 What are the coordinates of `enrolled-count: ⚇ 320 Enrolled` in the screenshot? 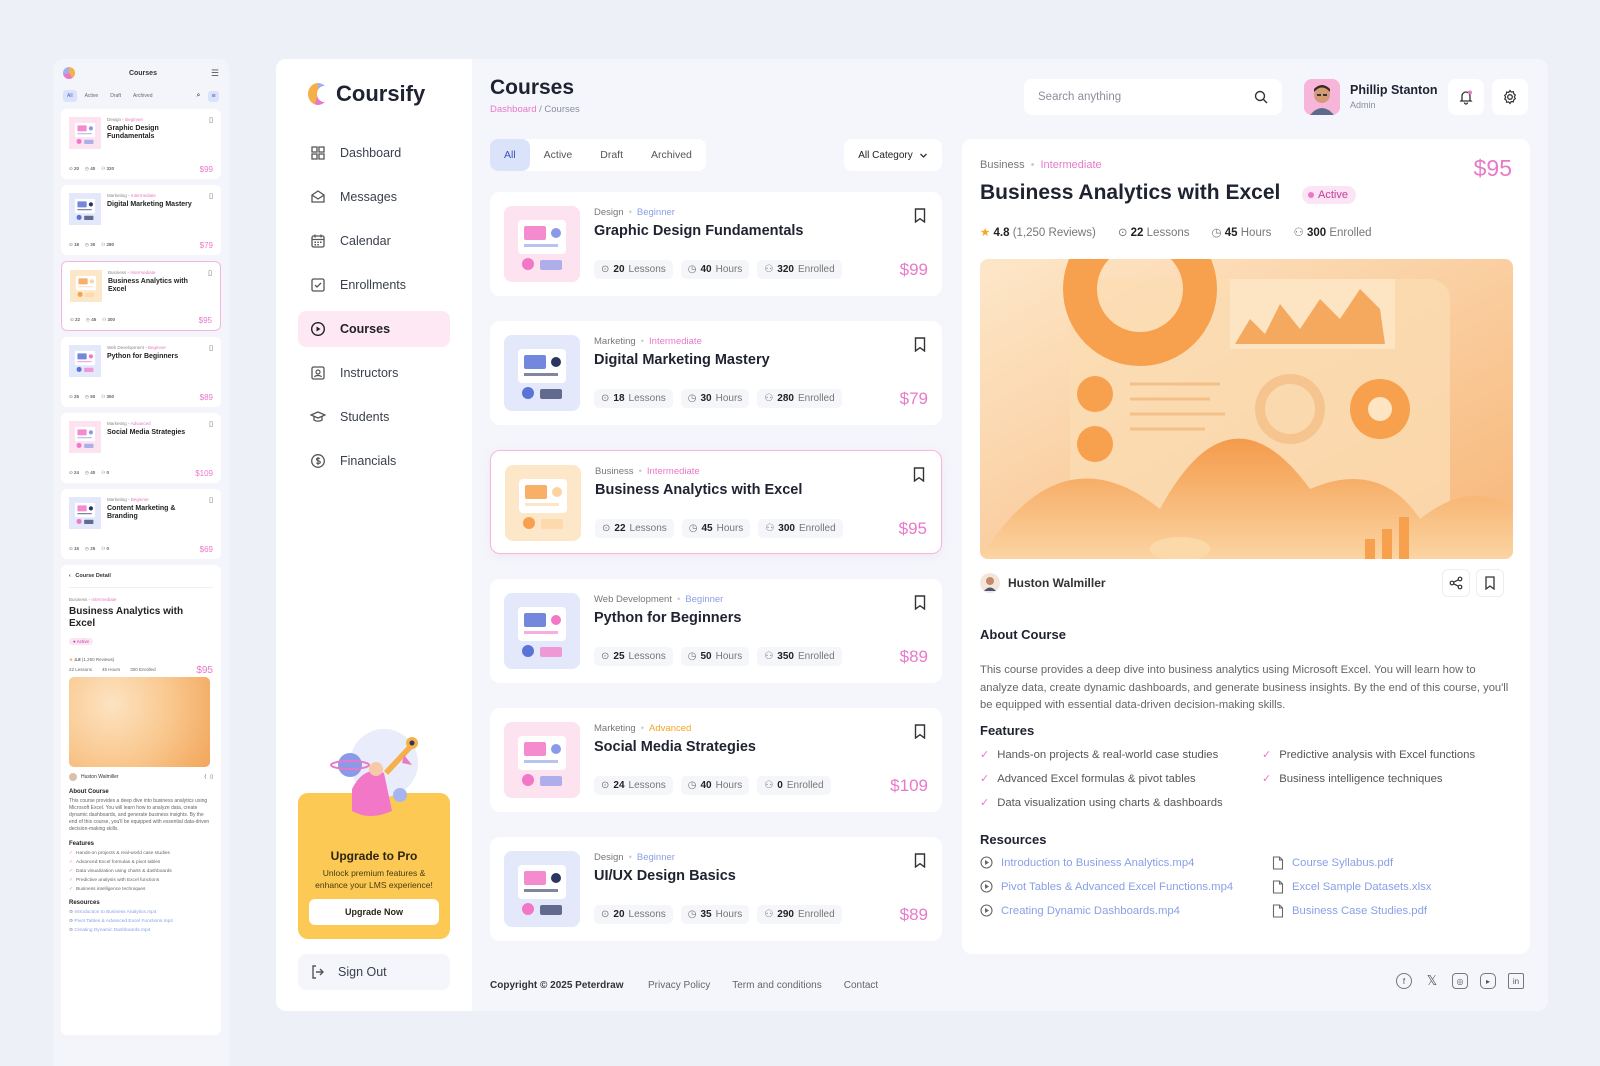 It's located at (799, 269).